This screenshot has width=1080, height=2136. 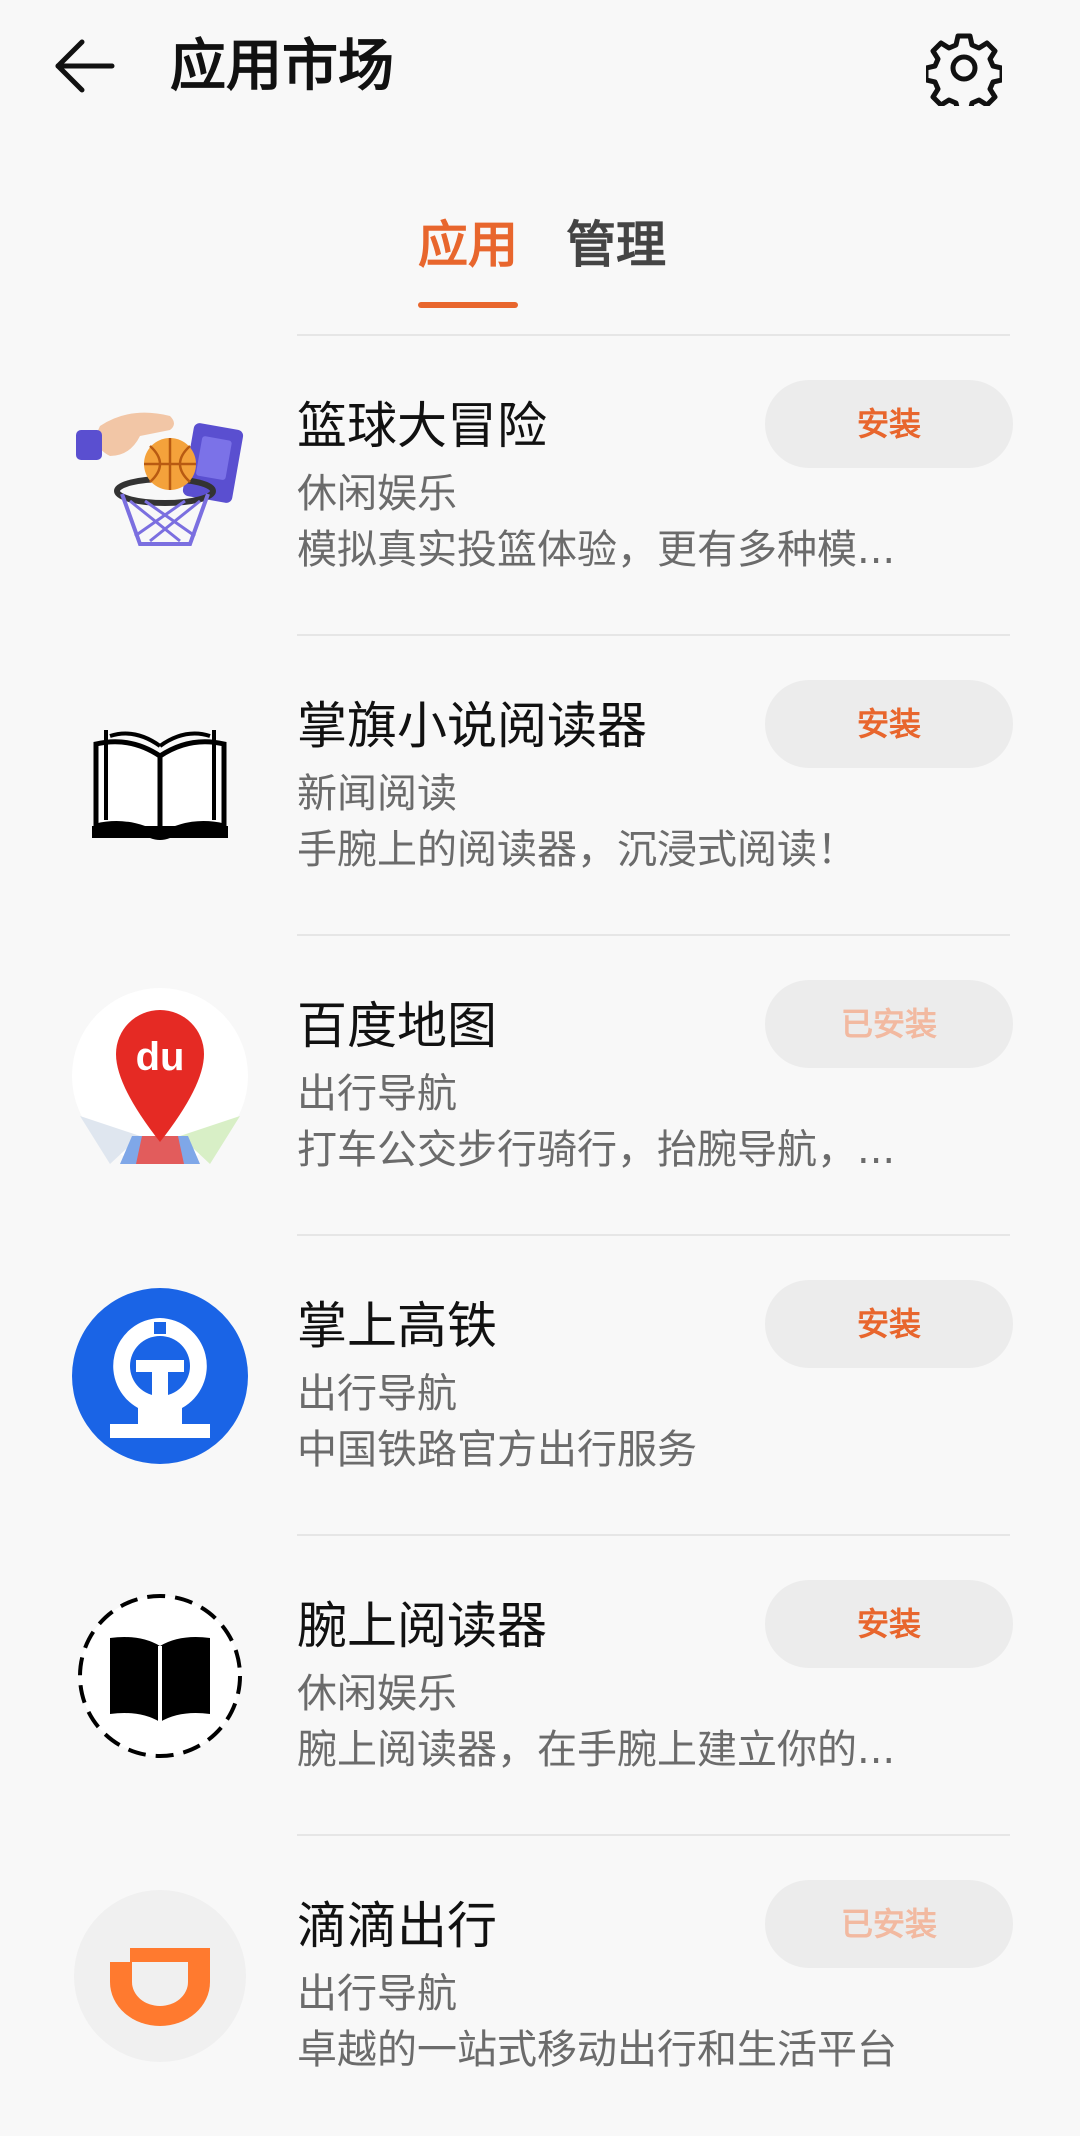 I want to click on baidu-map-pin-icon: du, so click(x=160, y=1076).